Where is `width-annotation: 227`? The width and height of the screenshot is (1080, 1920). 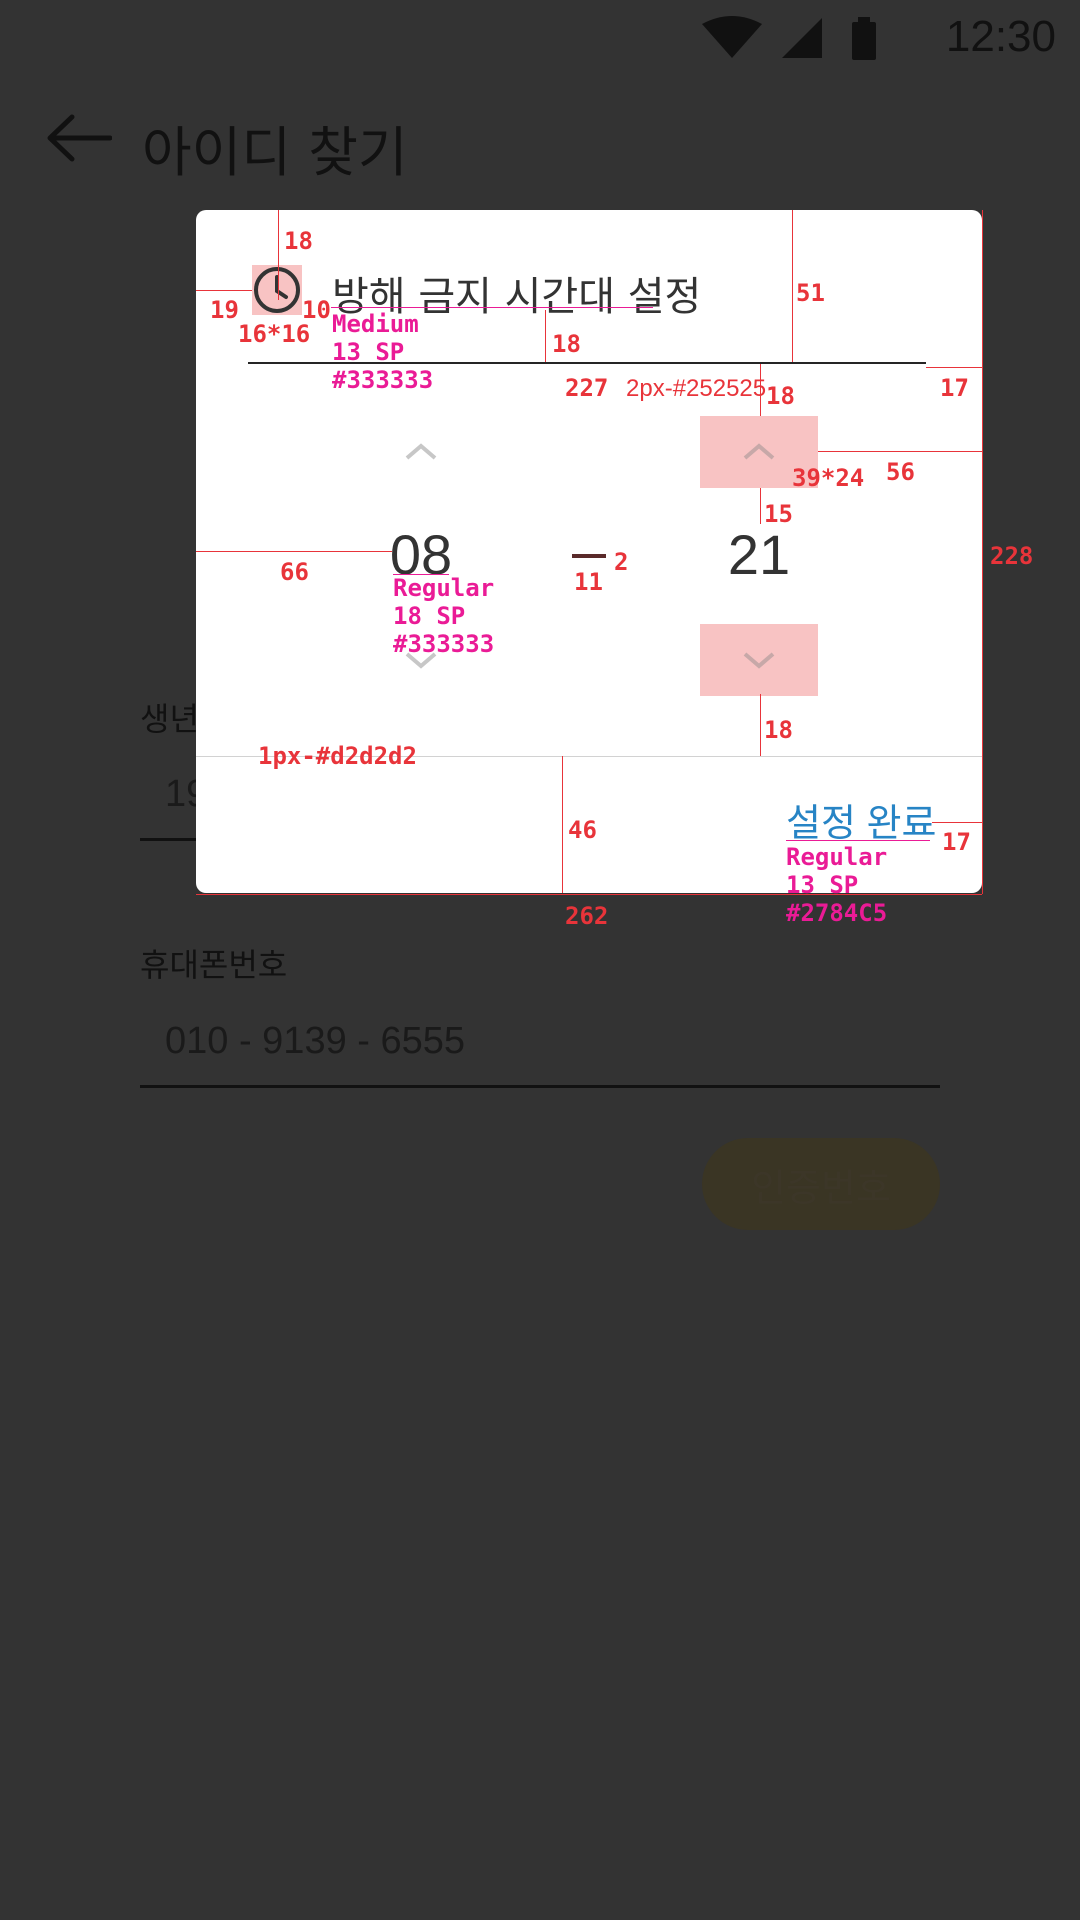
width-annotation: 227 is located at coordinates (587, 388).